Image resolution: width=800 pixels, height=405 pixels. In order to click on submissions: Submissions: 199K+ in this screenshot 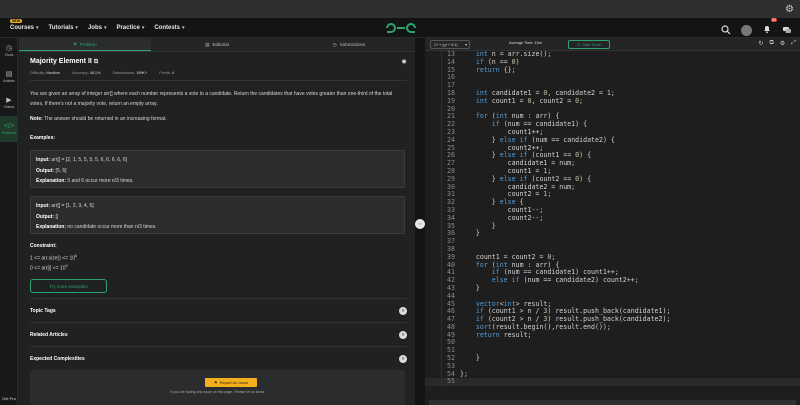, I will do `click(129, 73)`.